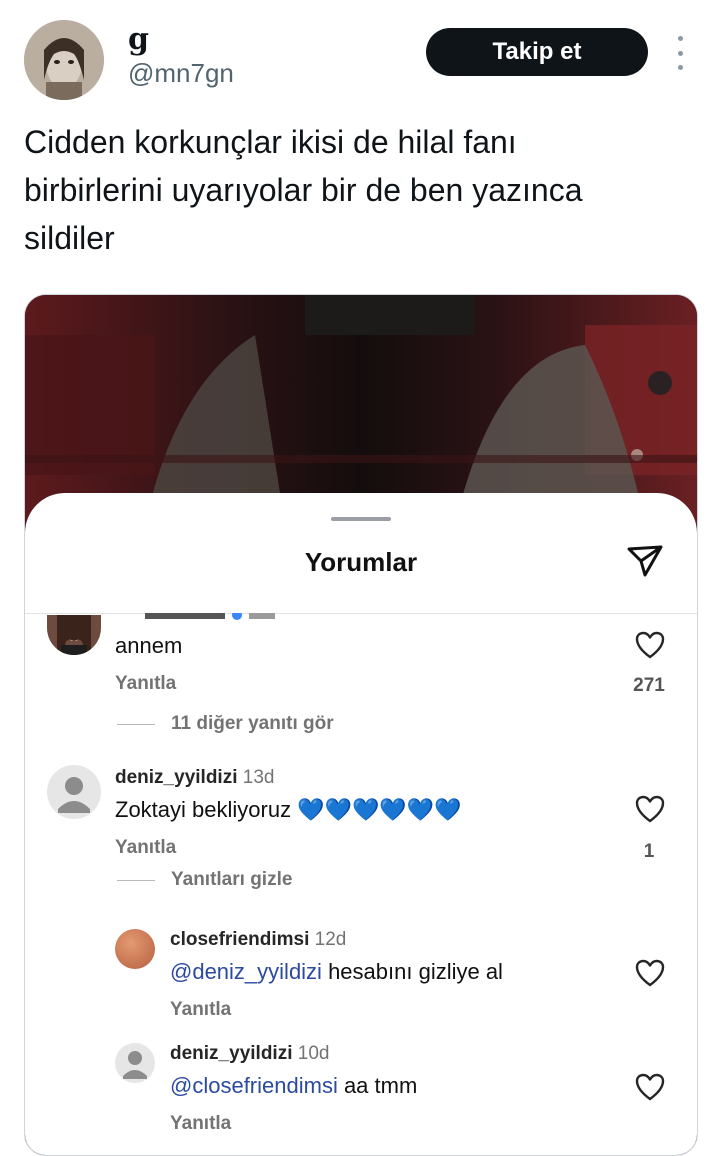 The width and height of the screenshot is (720, 1156). What do you see at coordinates (149, 645) in the screenshot?
I see `comment-text: annem` at bounding box center [149, 645].